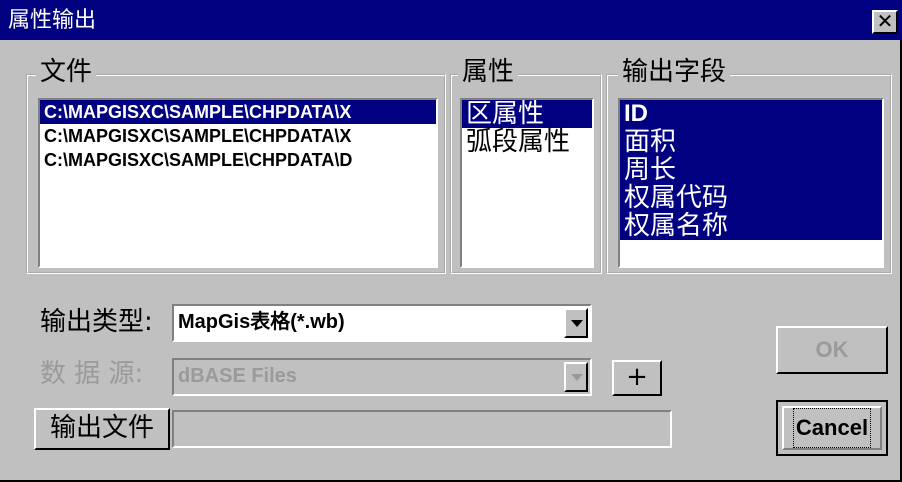 The image size is (902, 482). What do you see at coordinates (751, 170) in the screenshot?
I see `field-list-item: 周长` at bounding box center [751, 170].